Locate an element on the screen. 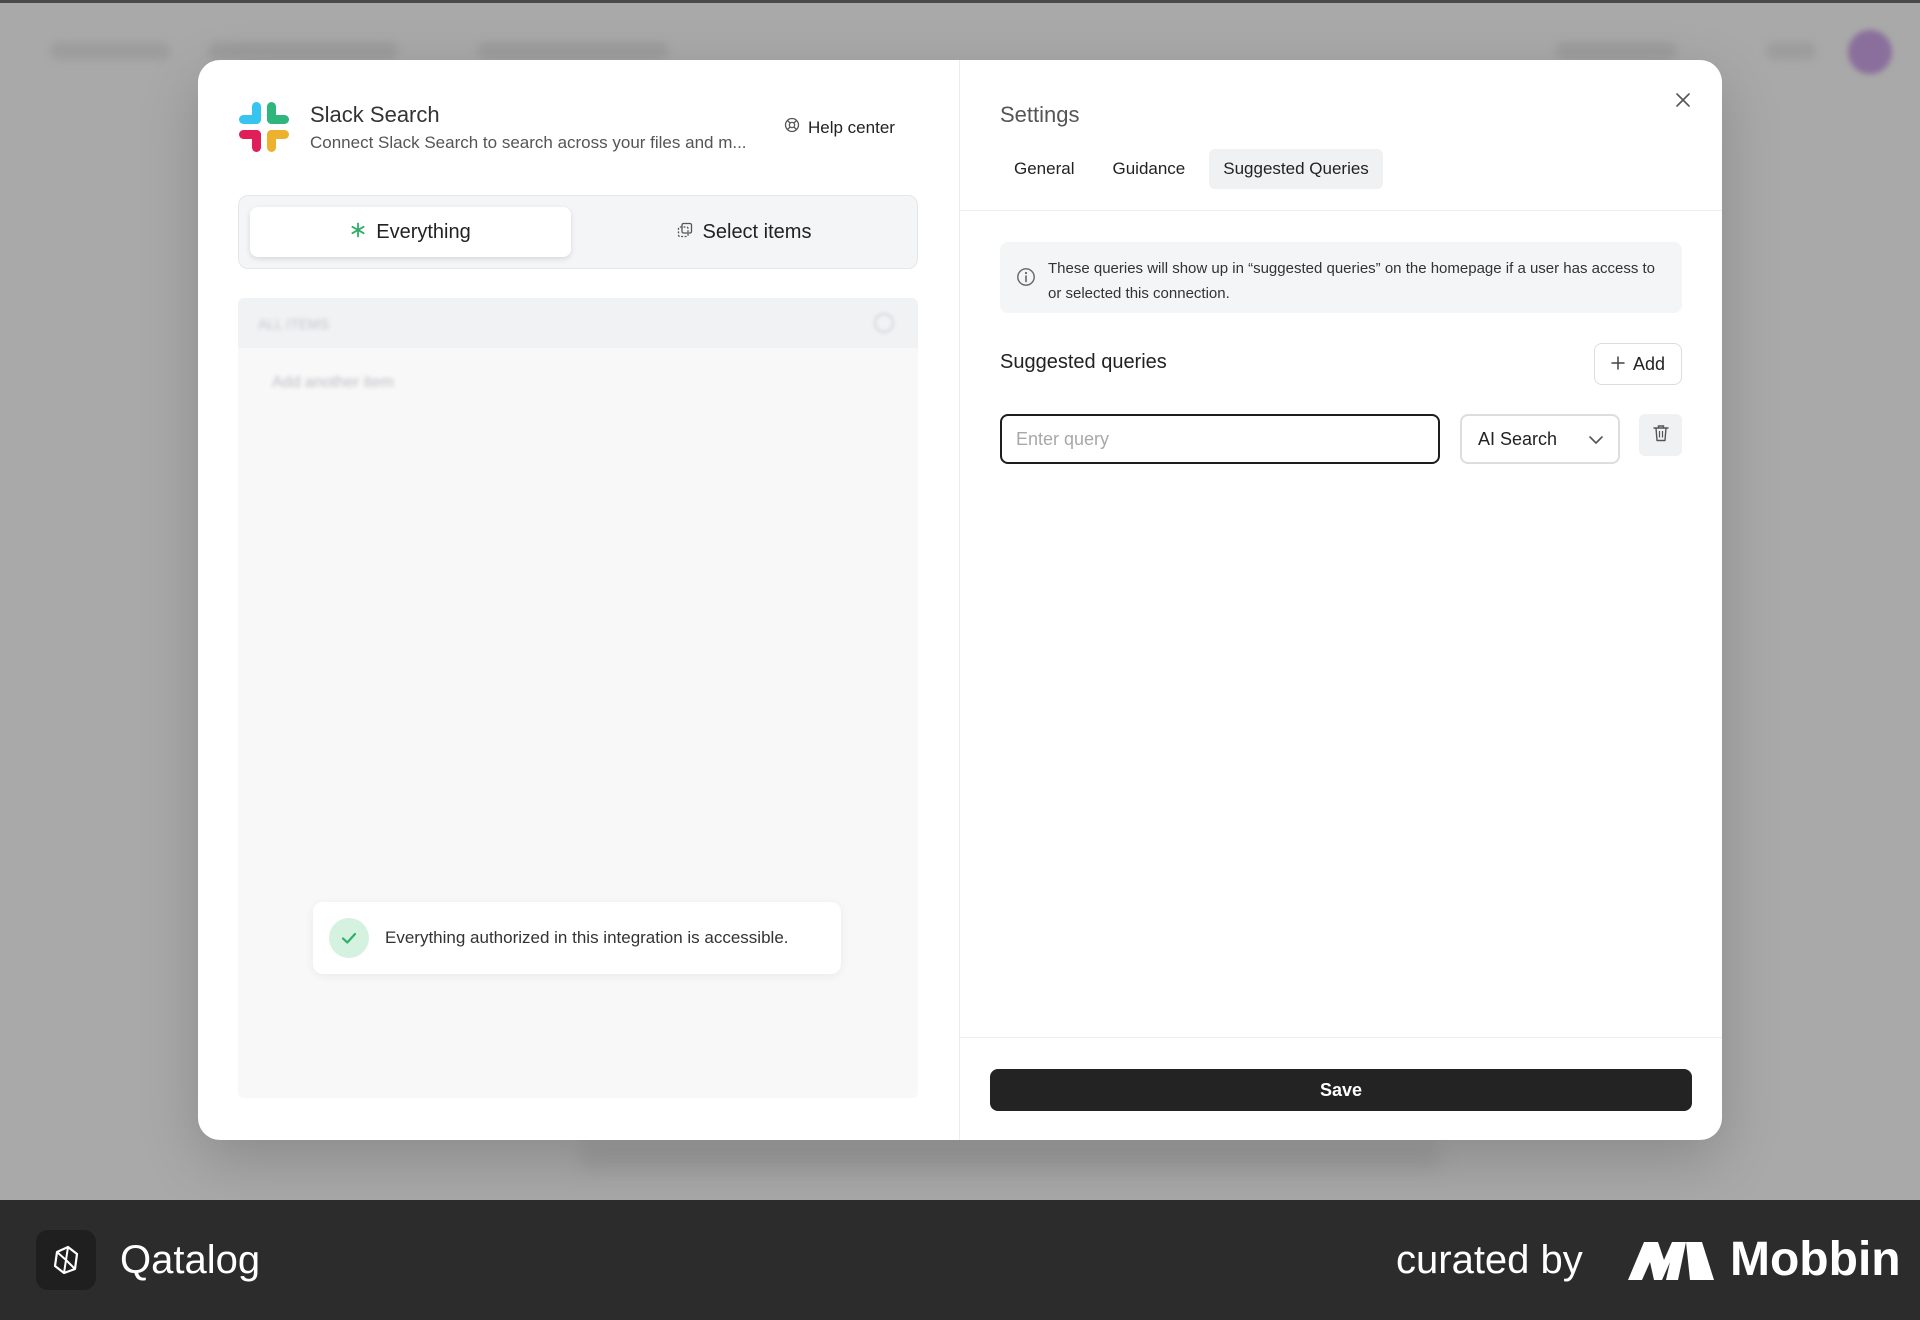 This screenshot has width=1920, height=1320. slack-logo-icon is located at coordinates (264, 127).